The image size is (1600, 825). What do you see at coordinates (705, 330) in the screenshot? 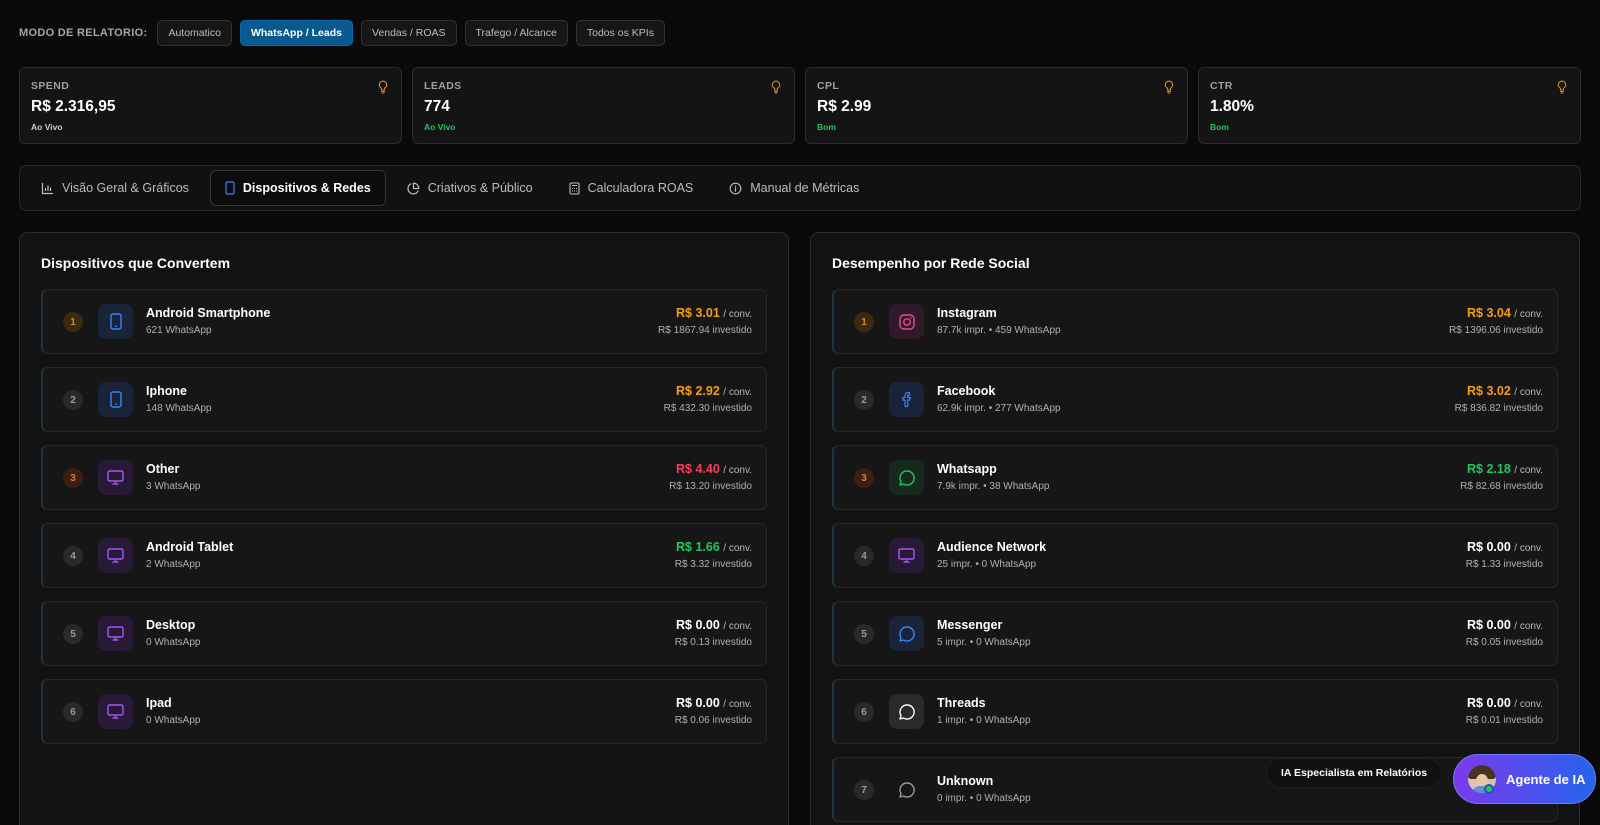
I see `invested-amount: R$ 1867.94 investido` at bounding box center [705, 330].